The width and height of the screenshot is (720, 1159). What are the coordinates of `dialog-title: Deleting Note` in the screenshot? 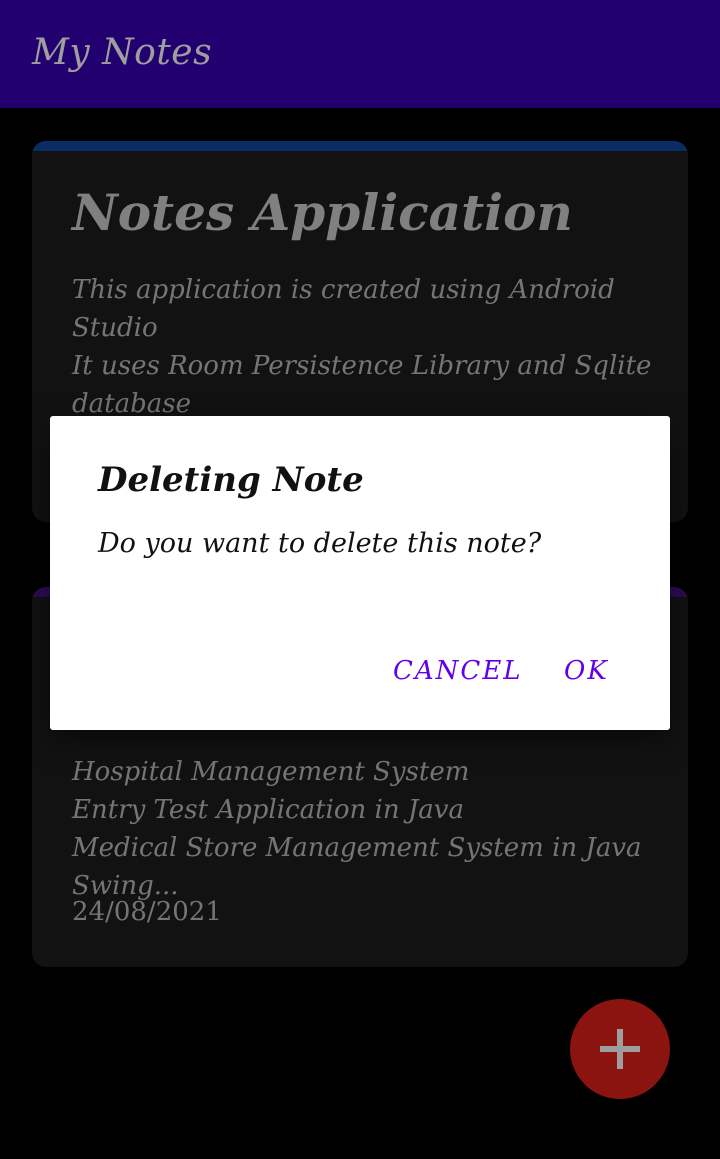 It's located at (231, 480).